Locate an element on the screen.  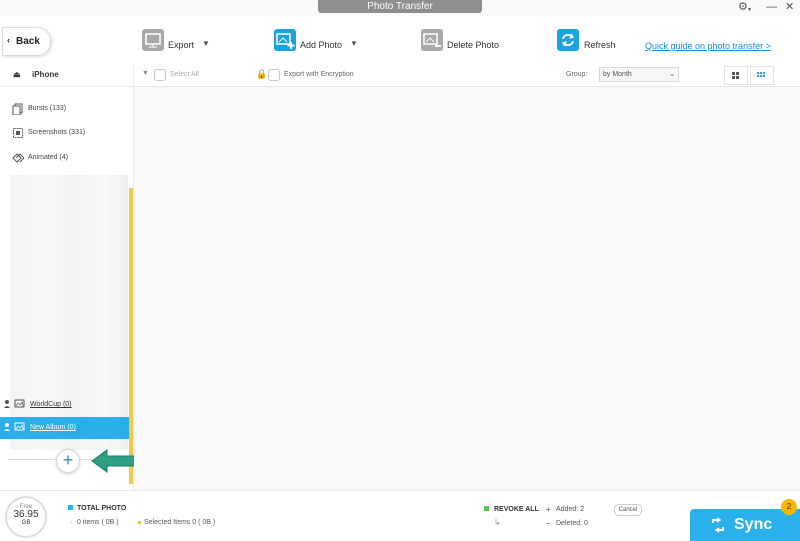
export-encryption-label: Export with Encryption is located at coordinates (319, 74).